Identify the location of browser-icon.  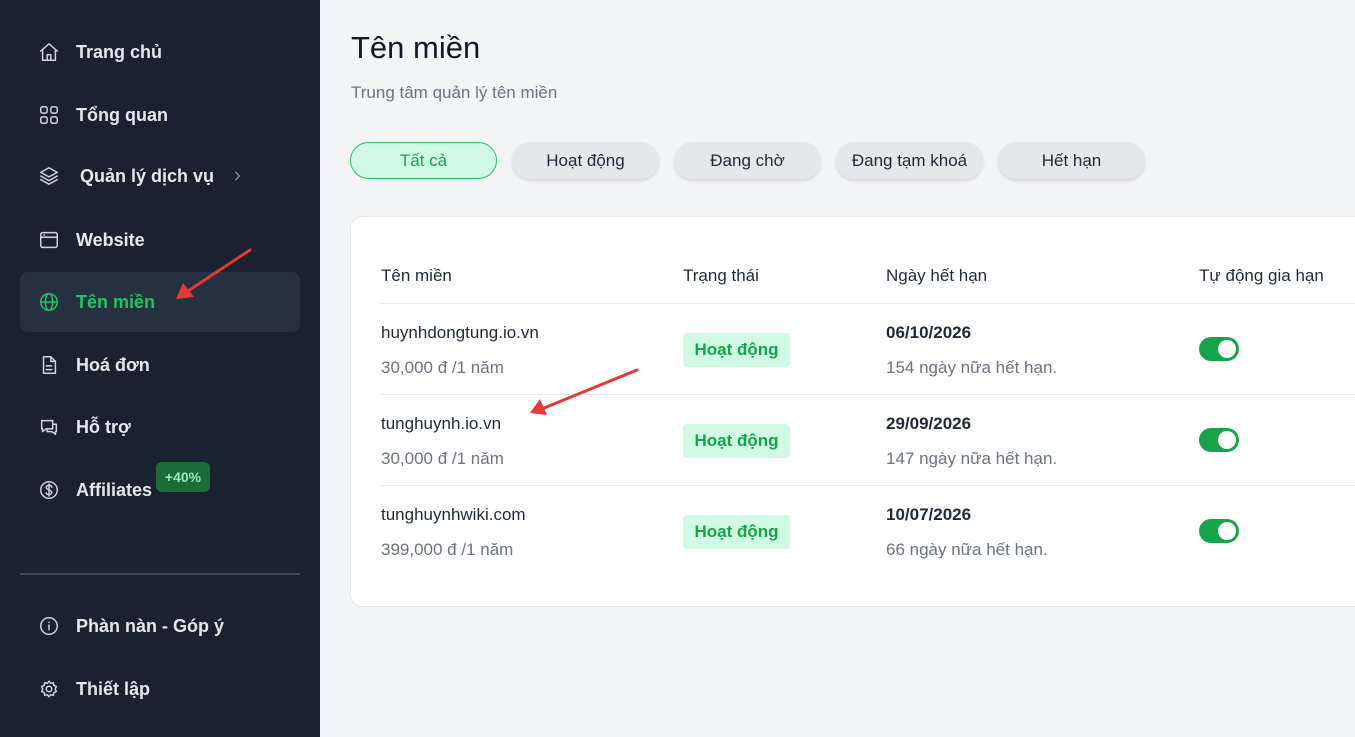
(49, 240).